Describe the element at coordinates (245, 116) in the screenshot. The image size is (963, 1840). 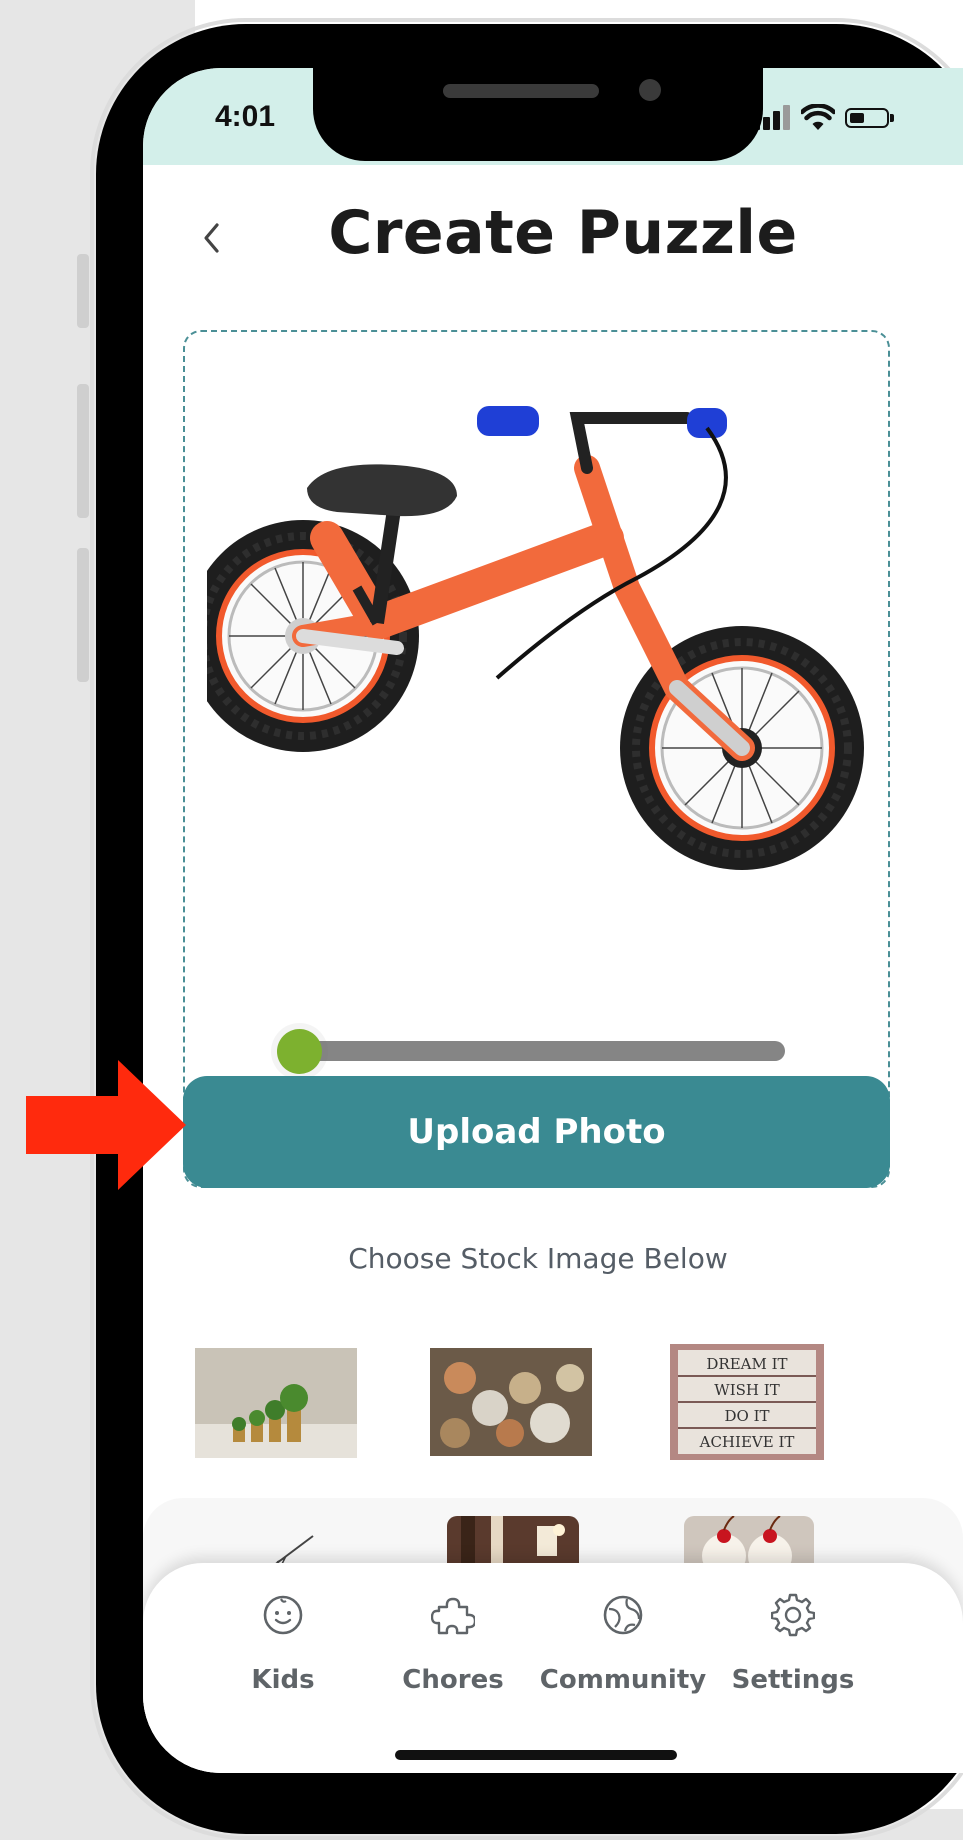
I see `status-time: 4:01` at that location.